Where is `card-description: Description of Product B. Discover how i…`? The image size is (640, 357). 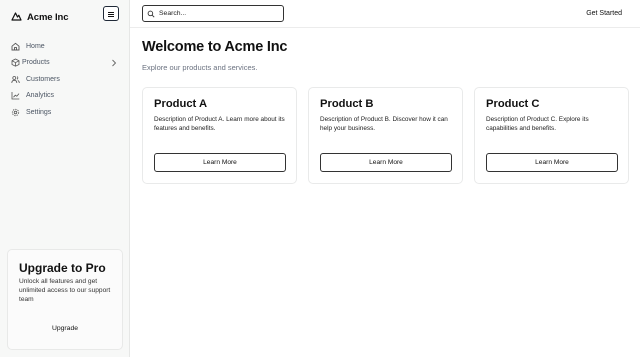 card-description: Description of Product B. Discover how i… is located at coordinates (384, 124).